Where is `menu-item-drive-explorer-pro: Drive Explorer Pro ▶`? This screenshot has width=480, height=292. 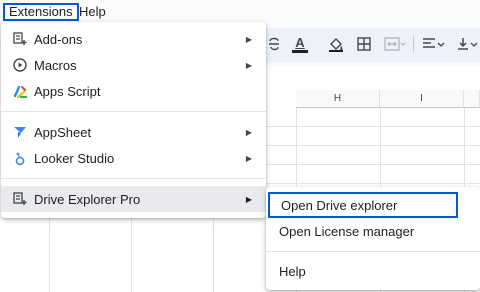
menu-item-drive-explorer-pro: Drive Explorer Pro ▶ is located at coordinates (133, 199).